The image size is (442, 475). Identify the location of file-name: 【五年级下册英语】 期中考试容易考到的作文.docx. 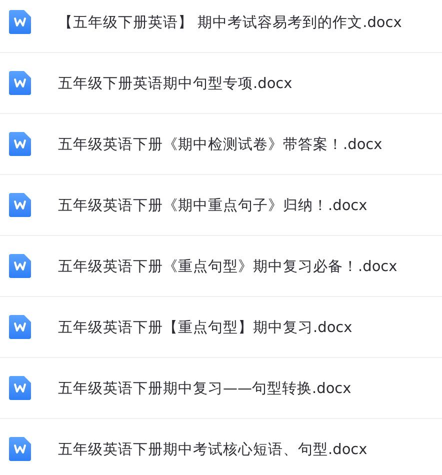
(230, 23).